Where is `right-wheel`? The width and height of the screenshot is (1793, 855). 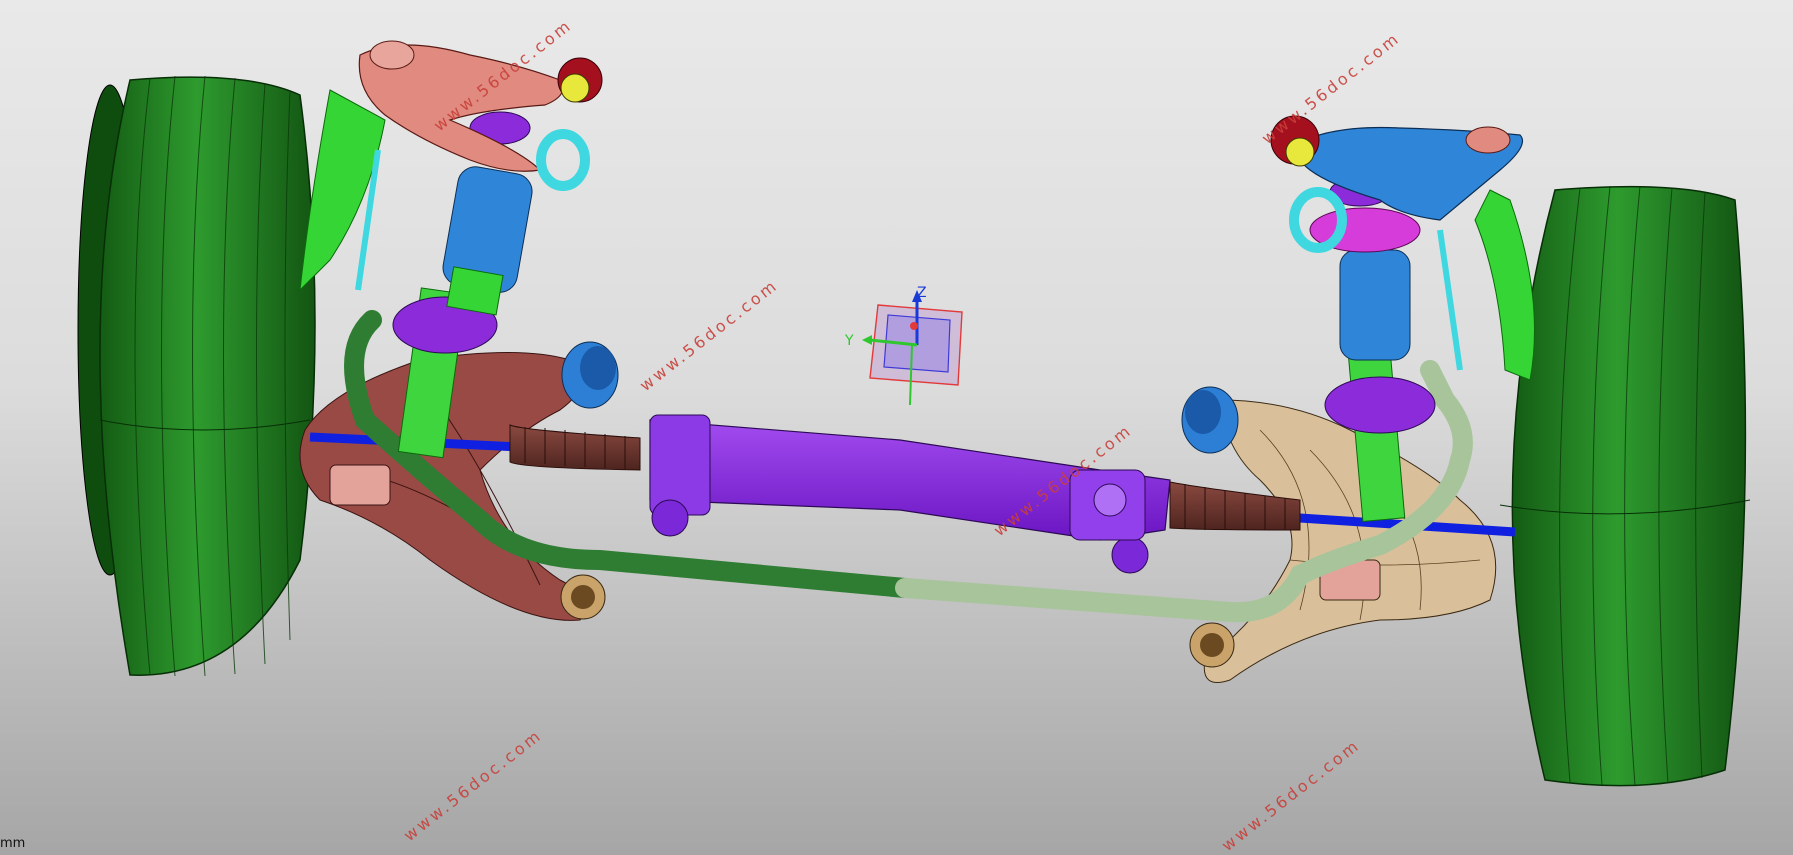
right-wheel is located at coordinates (1625, 486).